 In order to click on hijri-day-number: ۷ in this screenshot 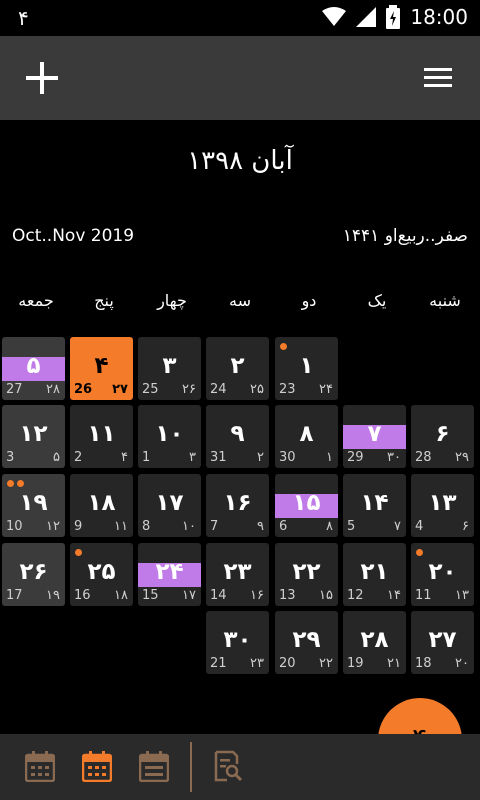, I will do `click(397, 526)`.